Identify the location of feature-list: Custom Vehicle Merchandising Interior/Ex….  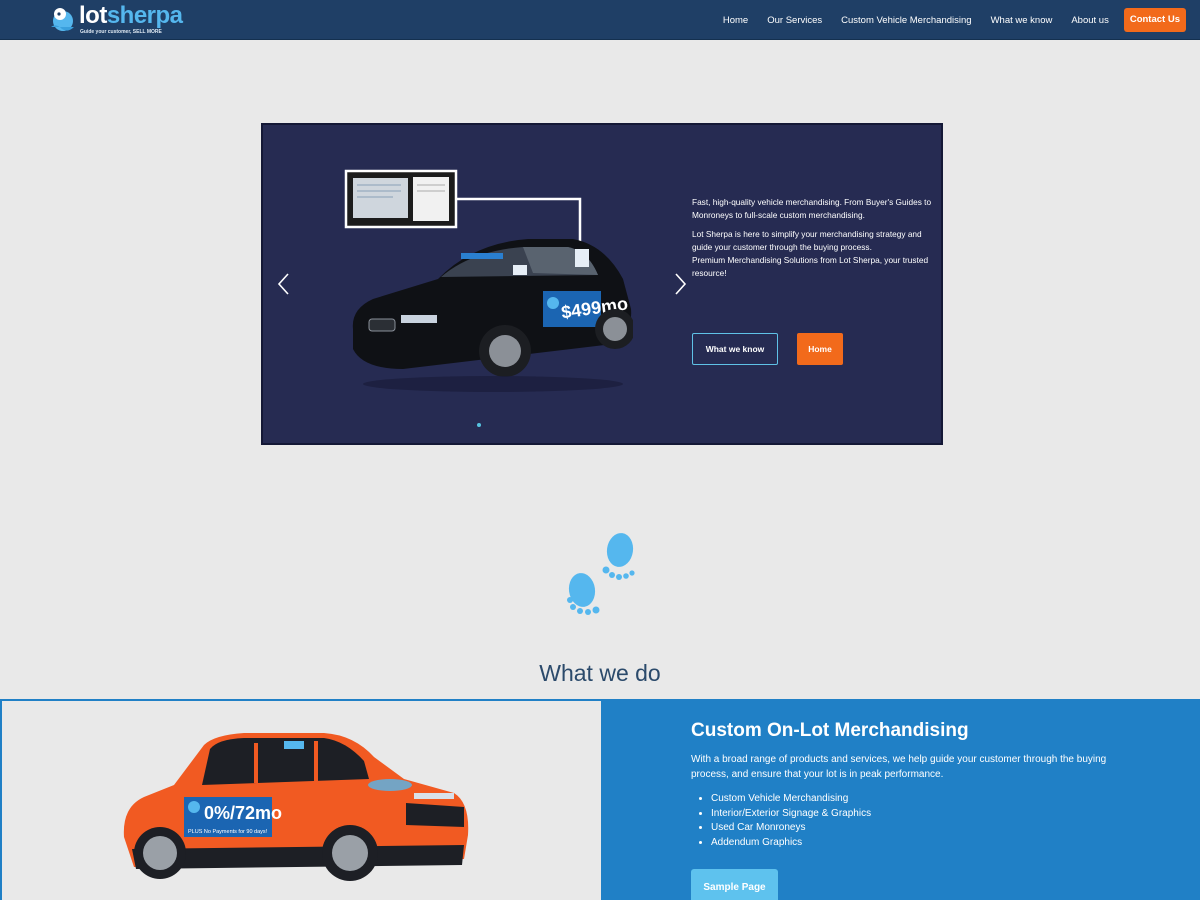
(791, 821).